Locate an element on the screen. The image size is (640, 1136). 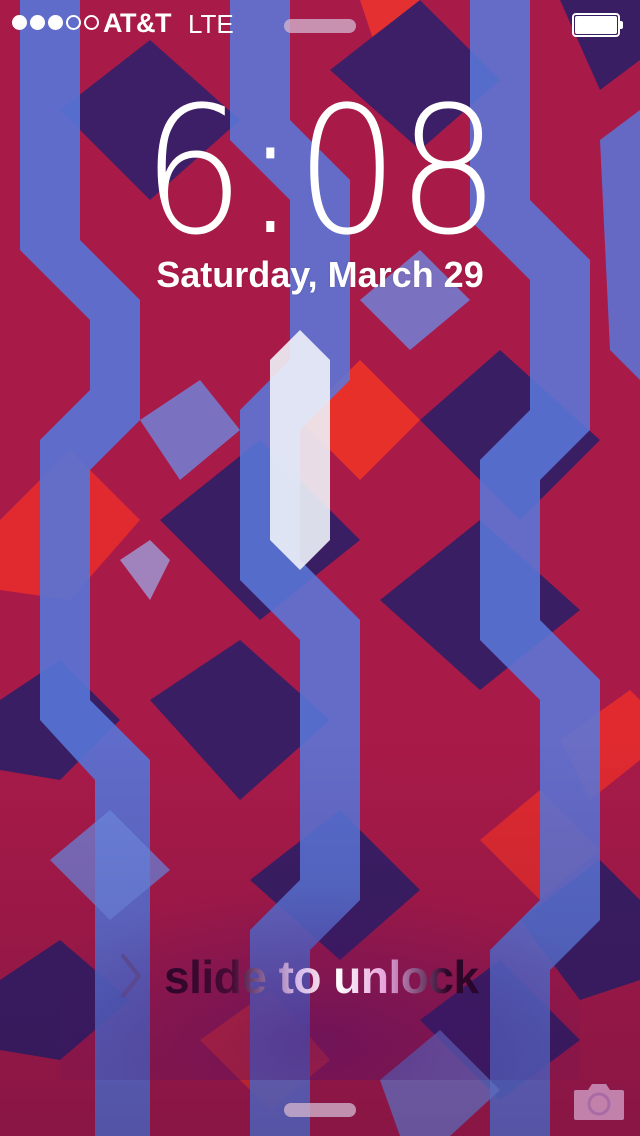
battery-level is located at coordinates (596, 25).